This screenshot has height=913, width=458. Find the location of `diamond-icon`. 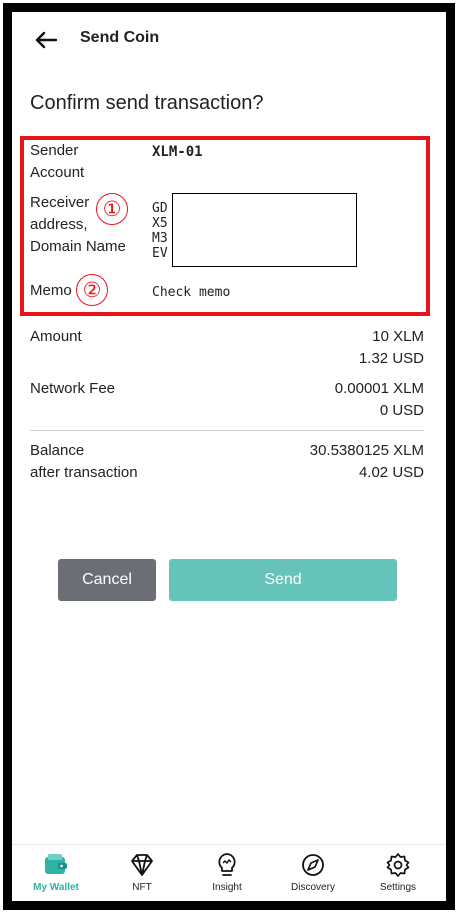

diamond-icon is located at coordinates (142, 865).